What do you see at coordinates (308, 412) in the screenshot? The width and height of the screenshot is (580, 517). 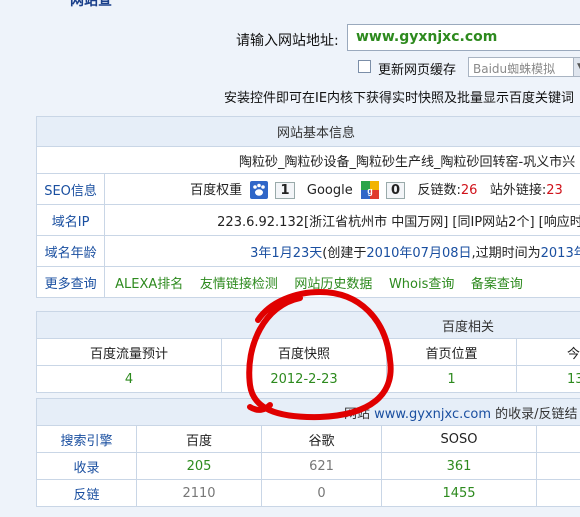 I see `index-header: 网站 www.gyxnjxc.com 的收录/反链结` at bounding box center [308, 412].